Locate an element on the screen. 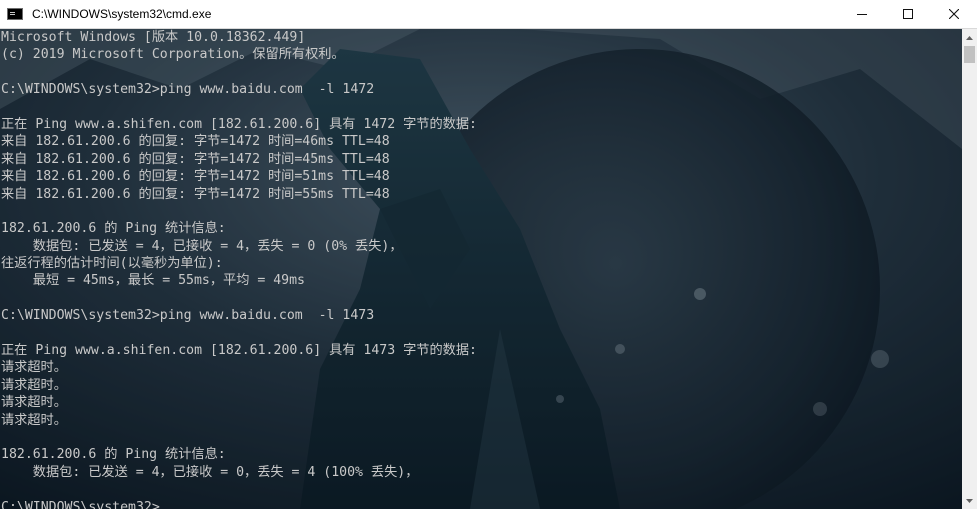  console-app-icon is located at coordinates (15, 14).